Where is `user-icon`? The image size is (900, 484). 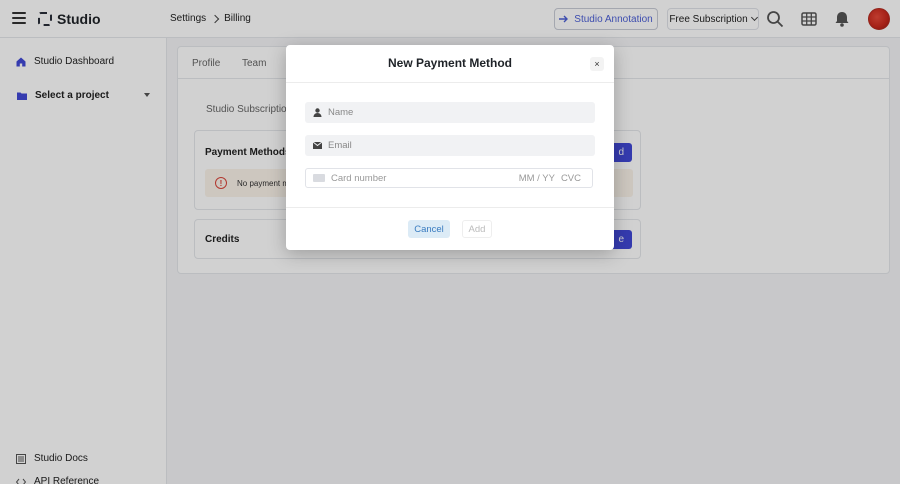 user-icon is located at coordinates (317, 112).